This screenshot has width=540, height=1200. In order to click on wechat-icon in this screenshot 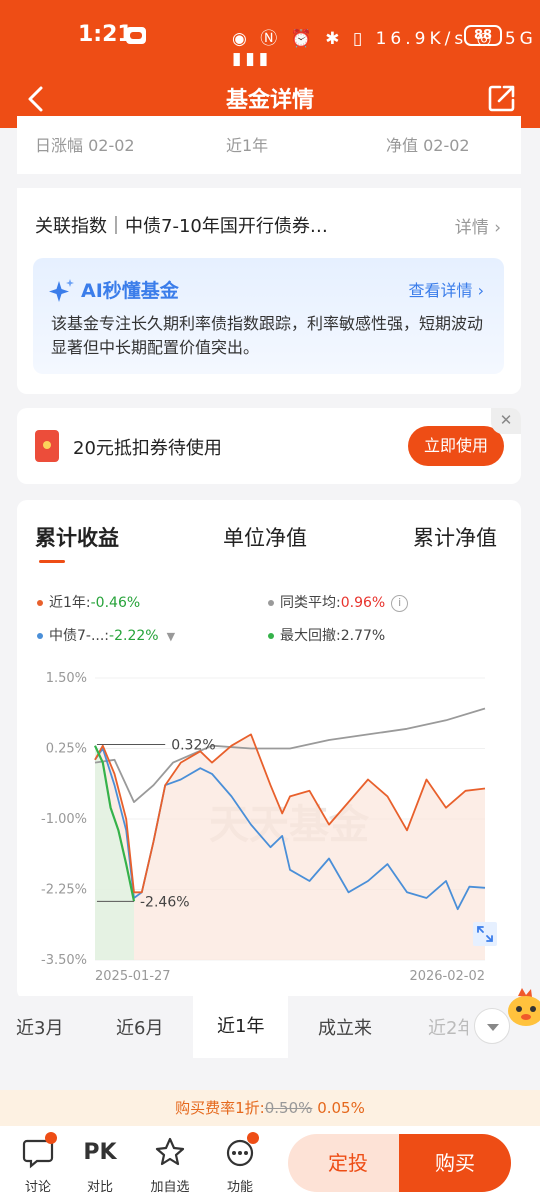, I will do `click(136, 35)`.